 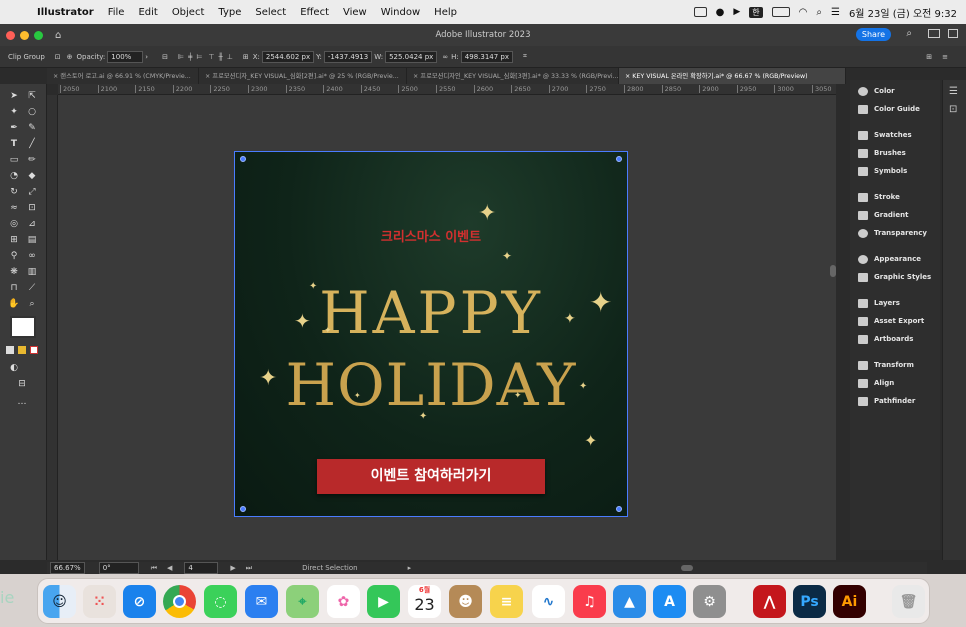 I want to click on last-artboard-icon: ⏭, so click(x=249, y=568).